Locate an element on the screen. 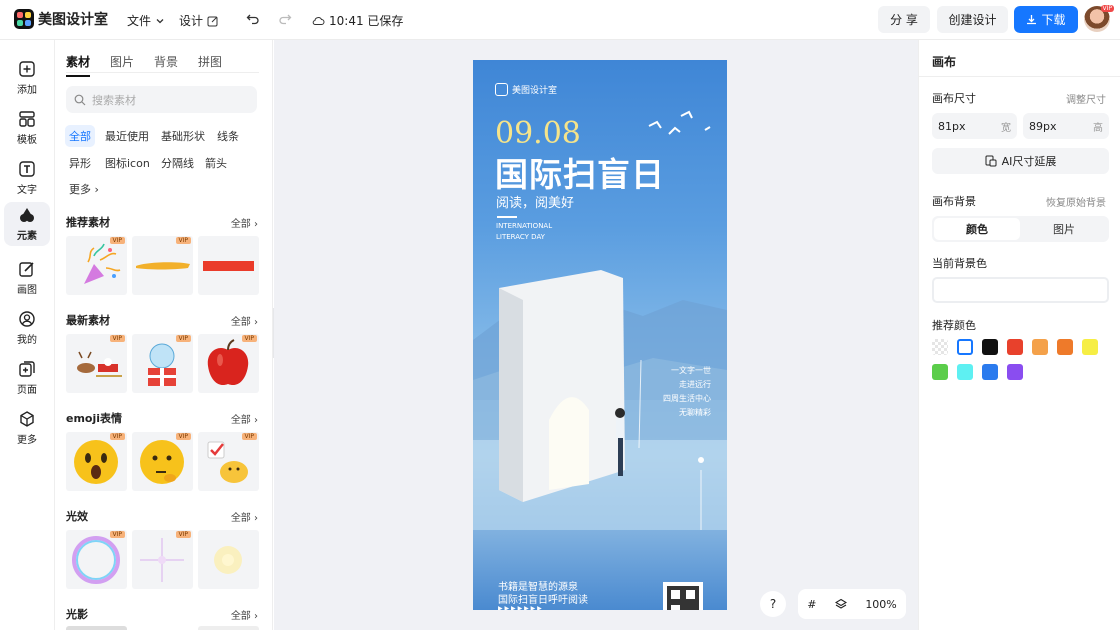 This screenshot has height=630, width=1120. restore-bg-link: 恢复原始背景 is located at coordinates (1076, 201).